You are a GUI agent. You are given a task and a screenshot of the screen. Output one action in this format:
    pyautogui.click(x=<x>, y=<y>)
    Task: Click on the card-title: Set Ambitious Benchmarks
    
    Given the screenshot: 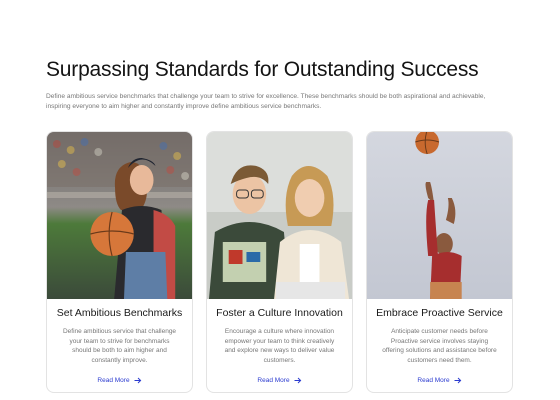 What is the action you would take?
    pyautogui.click(x=119, y=313)
    